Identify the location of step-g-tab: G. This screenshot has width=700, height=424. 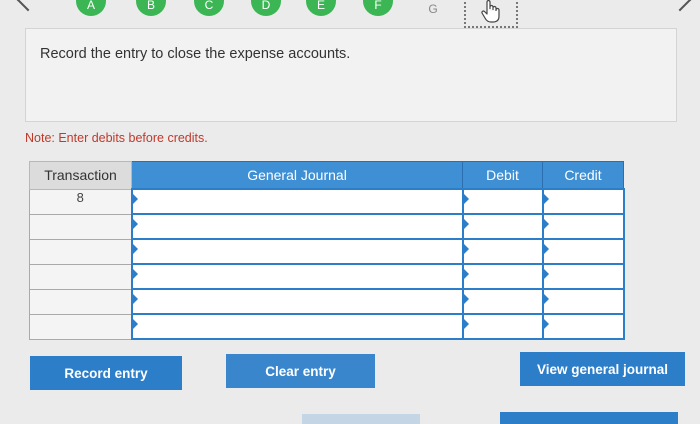
(433, 10).